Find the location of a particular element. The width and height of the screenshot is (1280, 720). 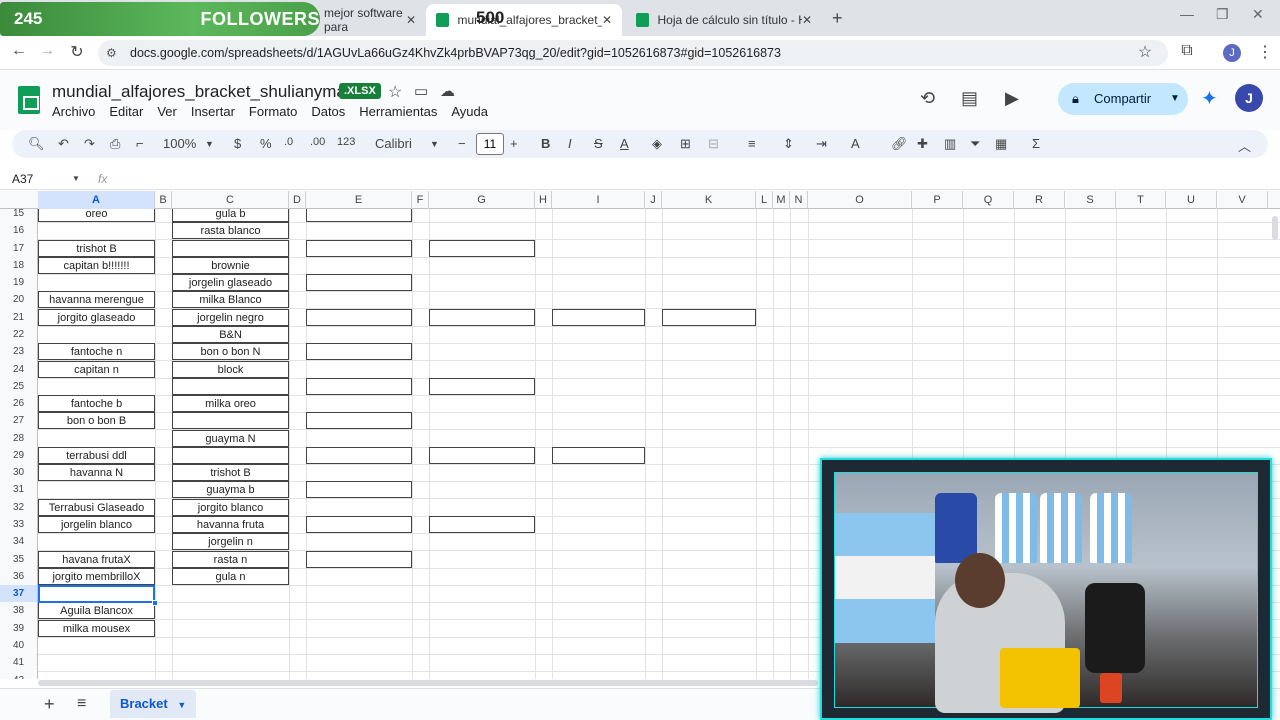

bracket-cell: gula n is located at coordinates (230, 576).